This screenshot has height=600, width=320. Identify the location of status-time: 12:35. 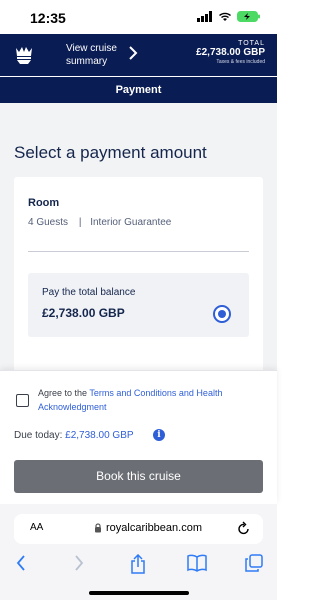
(48, 18).